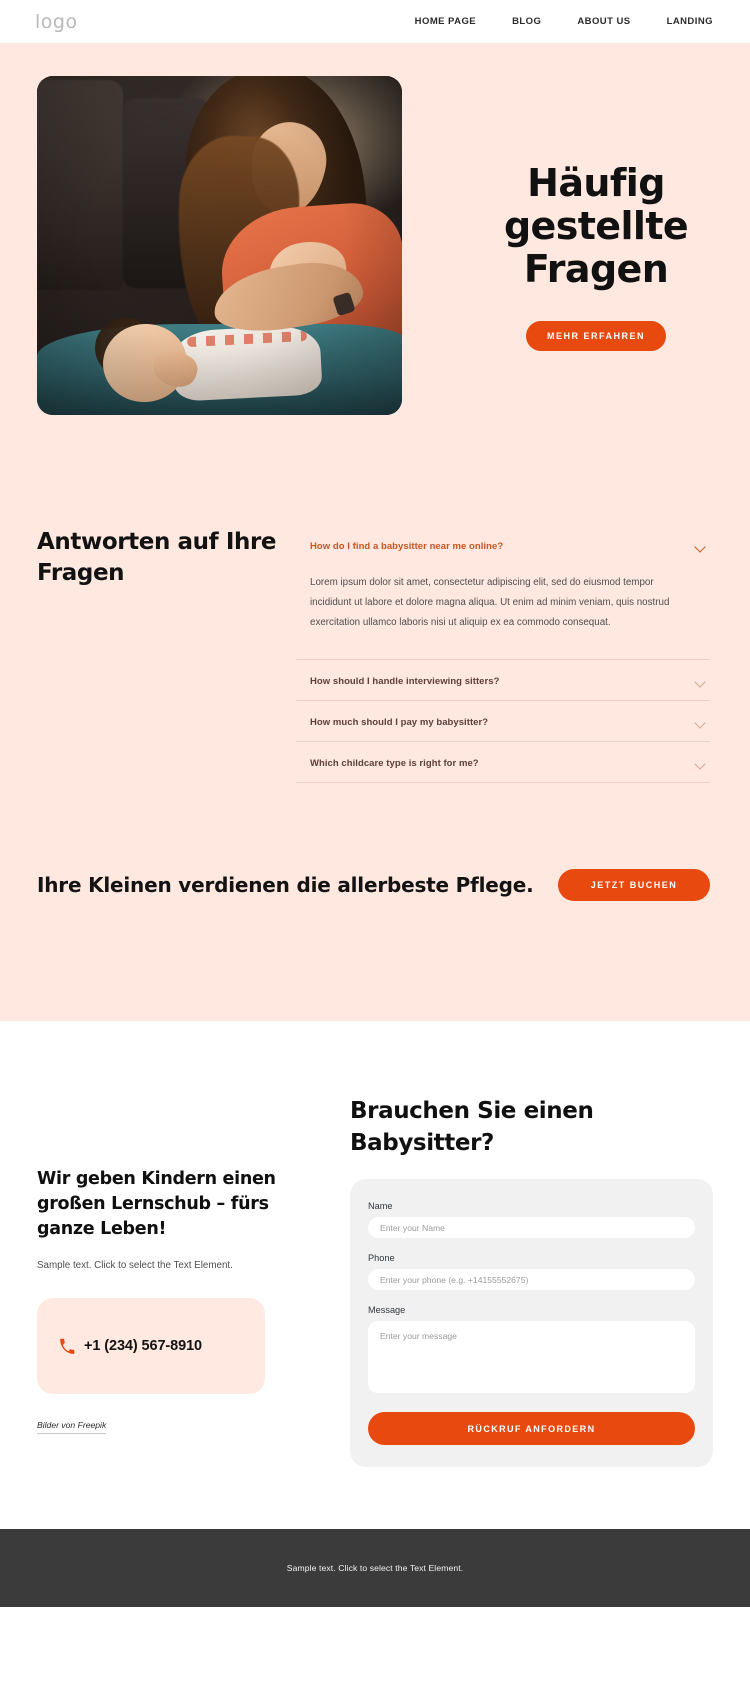  Describe the element at coordinates (381, 1258) in the screenshot. I see `phone-label: Phone` at that location.